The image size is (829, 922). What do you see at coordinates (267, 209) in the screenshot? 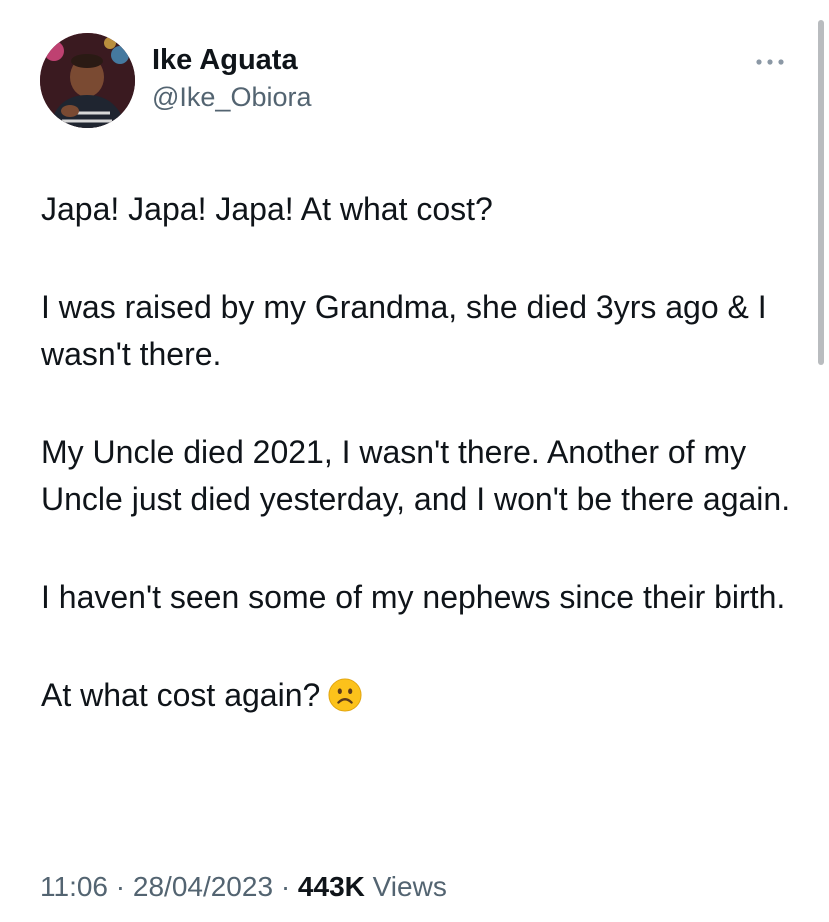
I see `tweet-paragraph: Japa! Japa! Japa! At what cost?` at bounding box center [267, 209].